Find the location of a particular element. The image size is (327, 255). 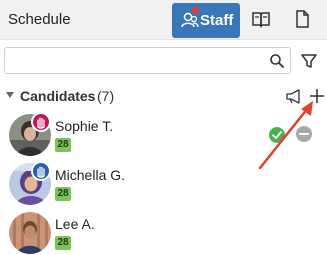

search-input is located at coordinates (136, 61).